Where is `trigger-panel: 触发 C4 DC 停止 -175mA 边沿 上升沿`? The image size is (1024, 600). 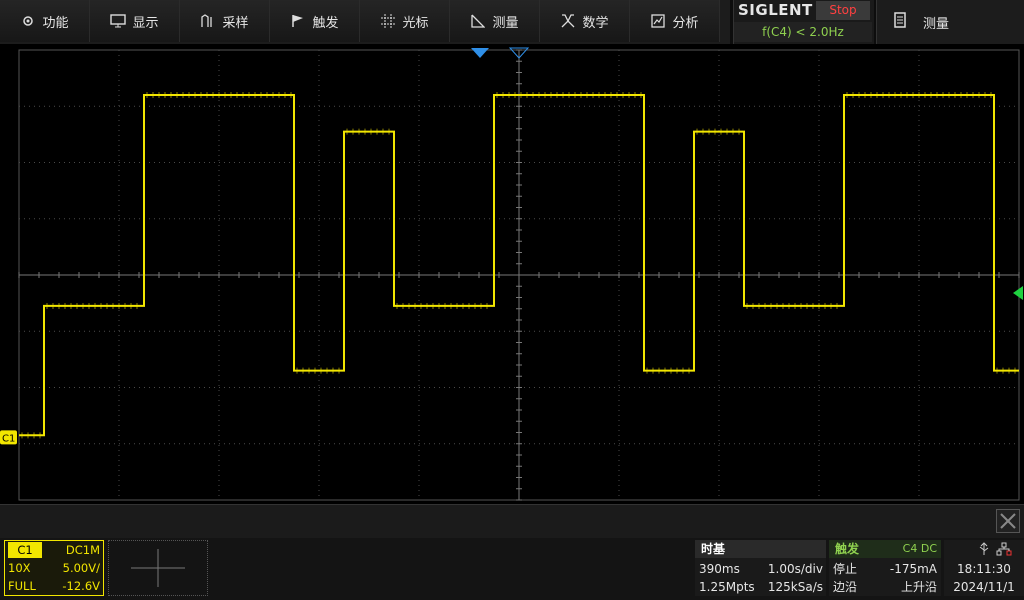
trigger-panel: 触发 C4 DC 停止 -175mA 边沿 上升沿 is located at coordinates (885, 568).